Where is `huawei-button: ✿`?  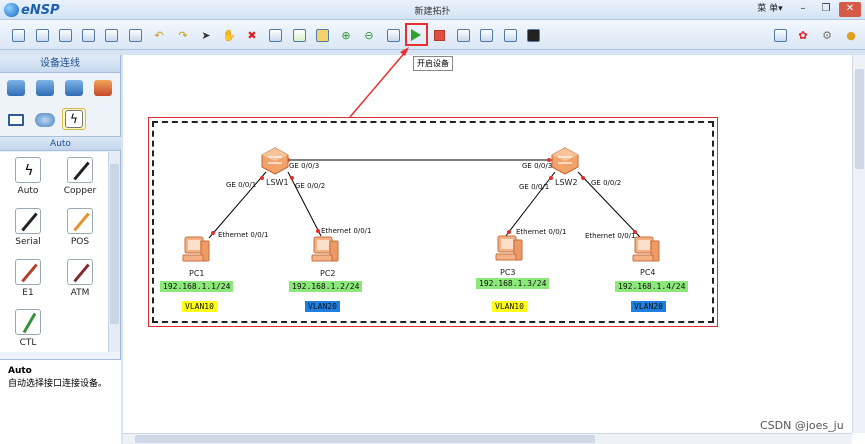
huawei-button: ✿ is located at coordinates (803, 35).